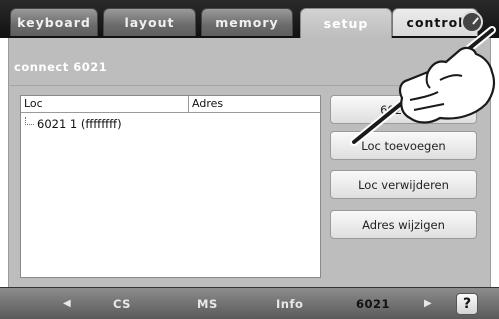 Image resolution: width=499 pixels, height=319 pixels. Describe the element at coordinates (79, 124) in the screenshot. I see `list-item-loc: 6021 1 (ffffffff)` at that location.